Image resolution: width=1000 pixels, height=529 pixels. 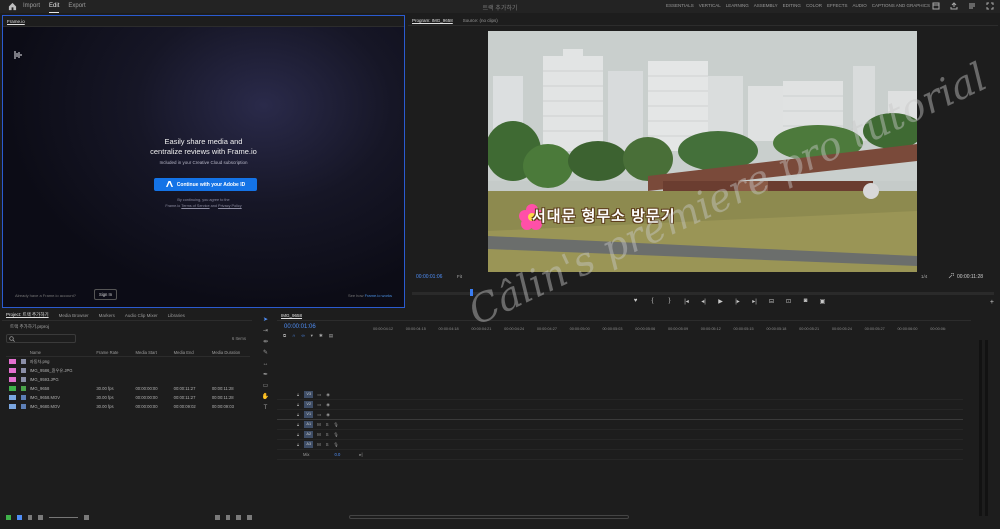 What do you see at coordinates (432, 20) in the screenshot?
I see `tab-program: Program: IMG_9658` at bounding box center [432, 20].